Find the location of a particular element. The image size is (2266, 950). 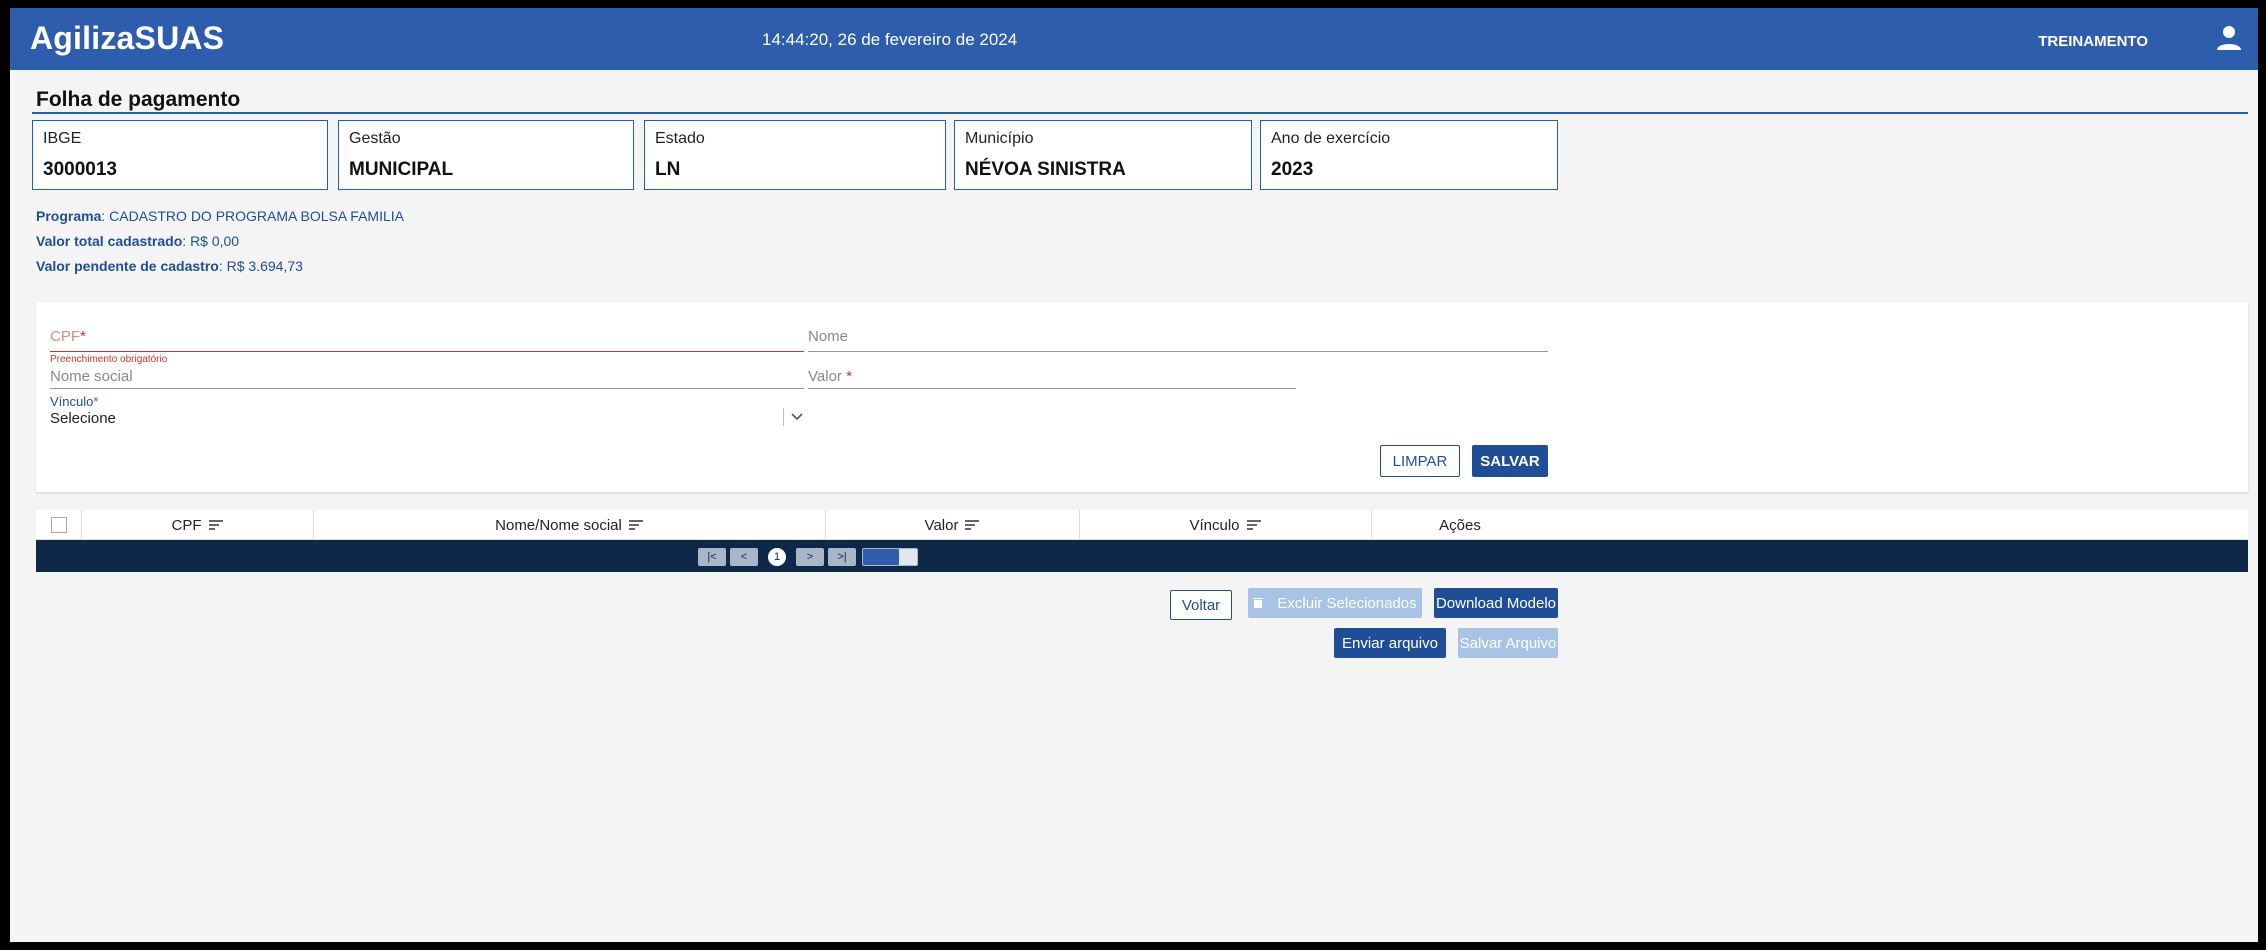

card-value: NÉVOA SINISTRA is located at coordinates (1045, 169).